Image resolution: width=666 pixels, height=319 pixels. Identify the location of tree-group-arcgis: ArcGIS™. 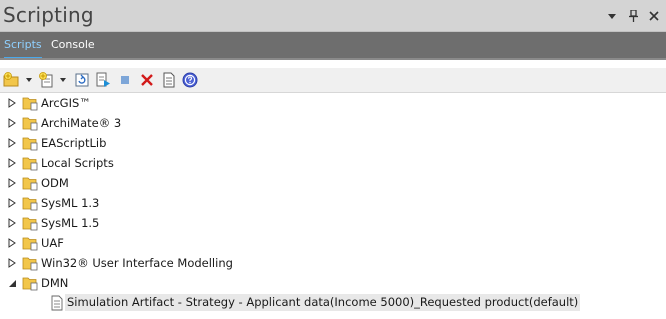
(333, 103).